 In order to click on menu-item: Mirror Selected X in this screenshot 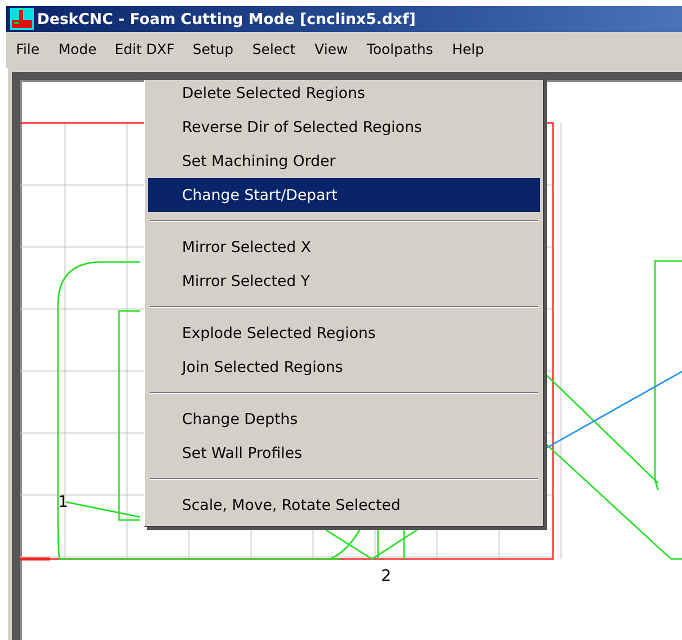, I will do `click(344, 247)`.